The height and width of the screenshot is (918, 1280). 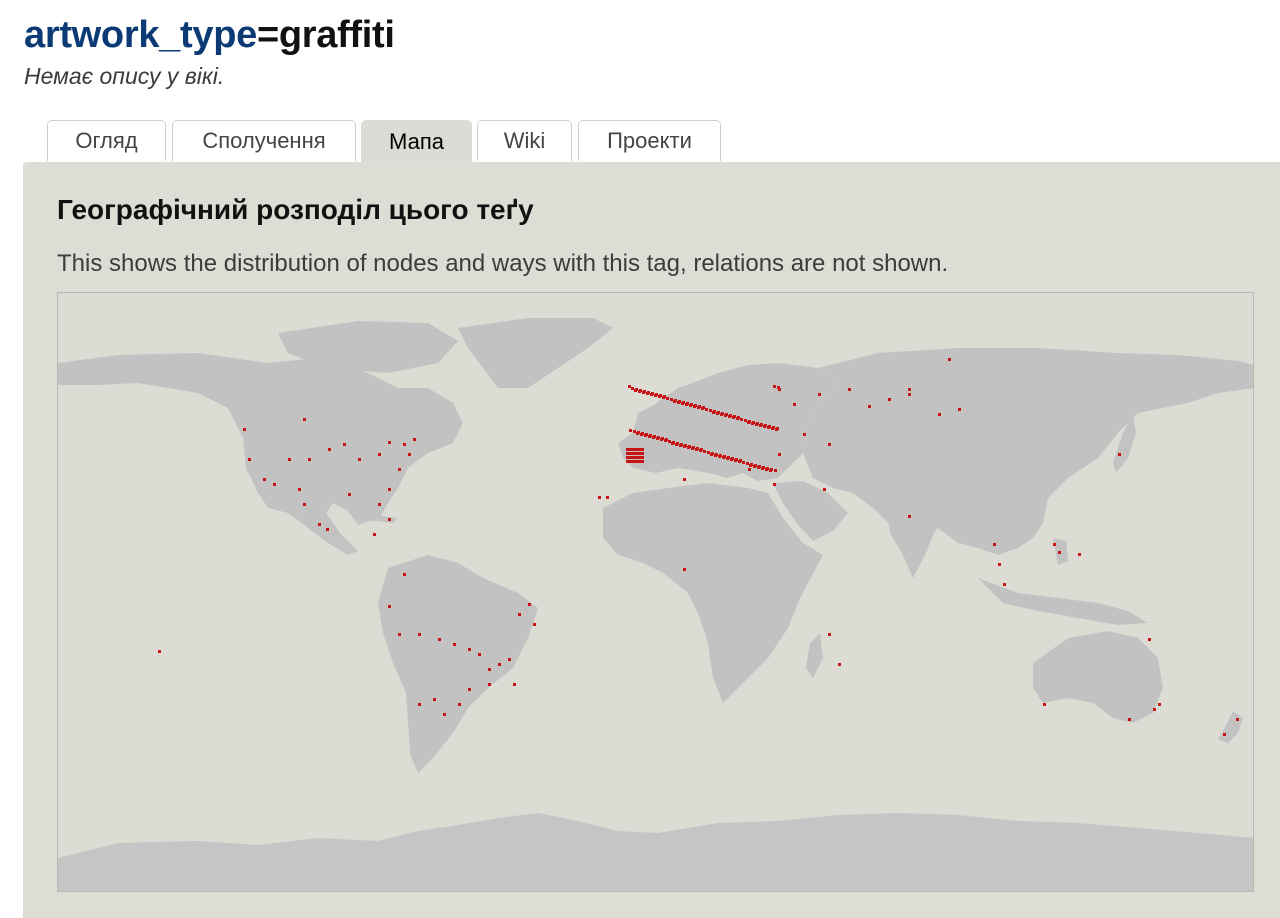 I want to click on tab-overview: Огляд, so click(x=106, y=140).